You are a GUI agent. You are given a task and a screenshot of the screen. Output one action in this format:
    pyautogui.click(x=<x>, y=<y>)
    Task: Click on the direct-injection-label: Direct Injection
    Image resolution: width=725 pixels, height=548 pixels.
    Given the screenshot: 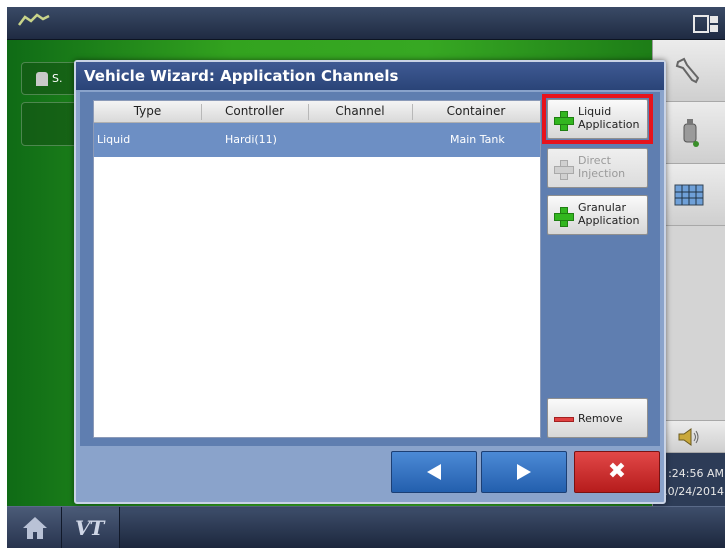 What is the action you would take?
    pyautogui.click(x=602, y=167)
    